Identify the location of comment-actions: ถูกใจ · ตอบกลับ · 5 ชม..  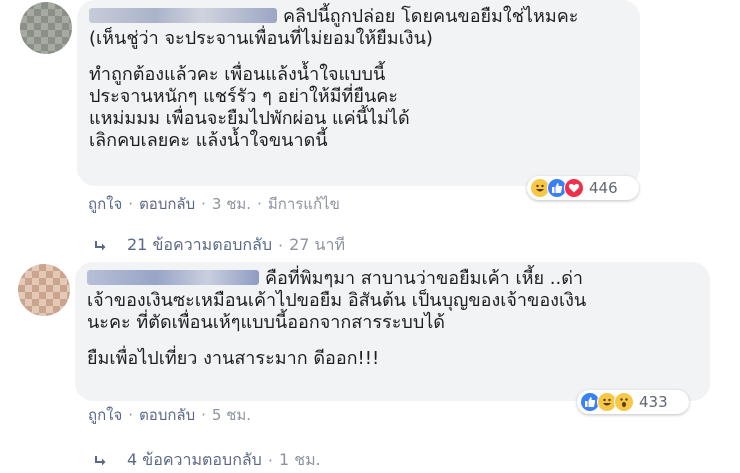
(169, 415).